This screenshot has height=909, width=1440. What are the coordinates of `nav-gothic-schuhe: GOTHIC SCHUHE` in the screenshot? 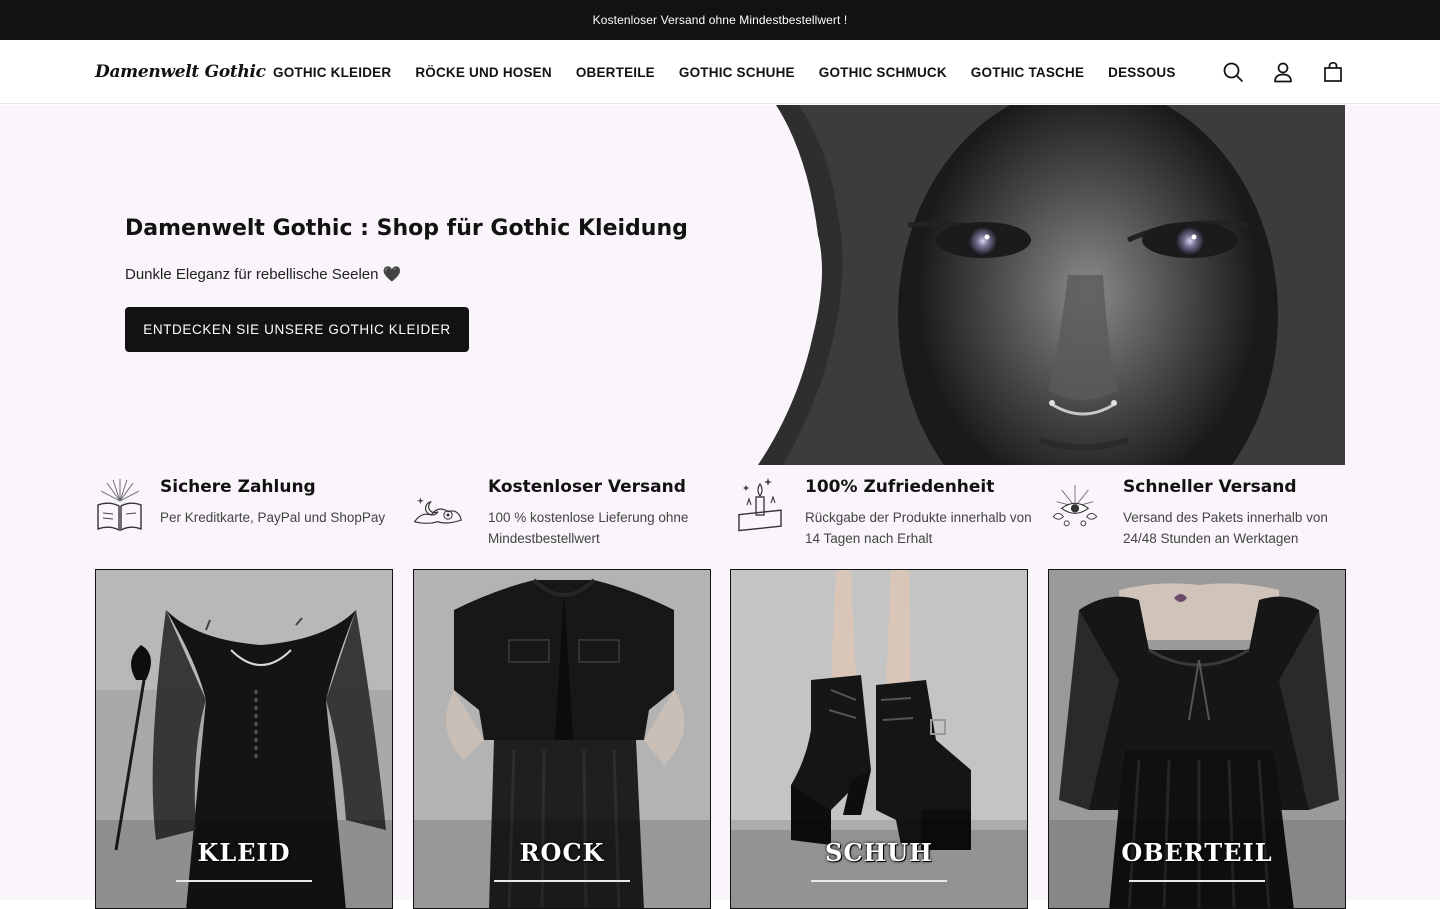 It's located at (737, 72).